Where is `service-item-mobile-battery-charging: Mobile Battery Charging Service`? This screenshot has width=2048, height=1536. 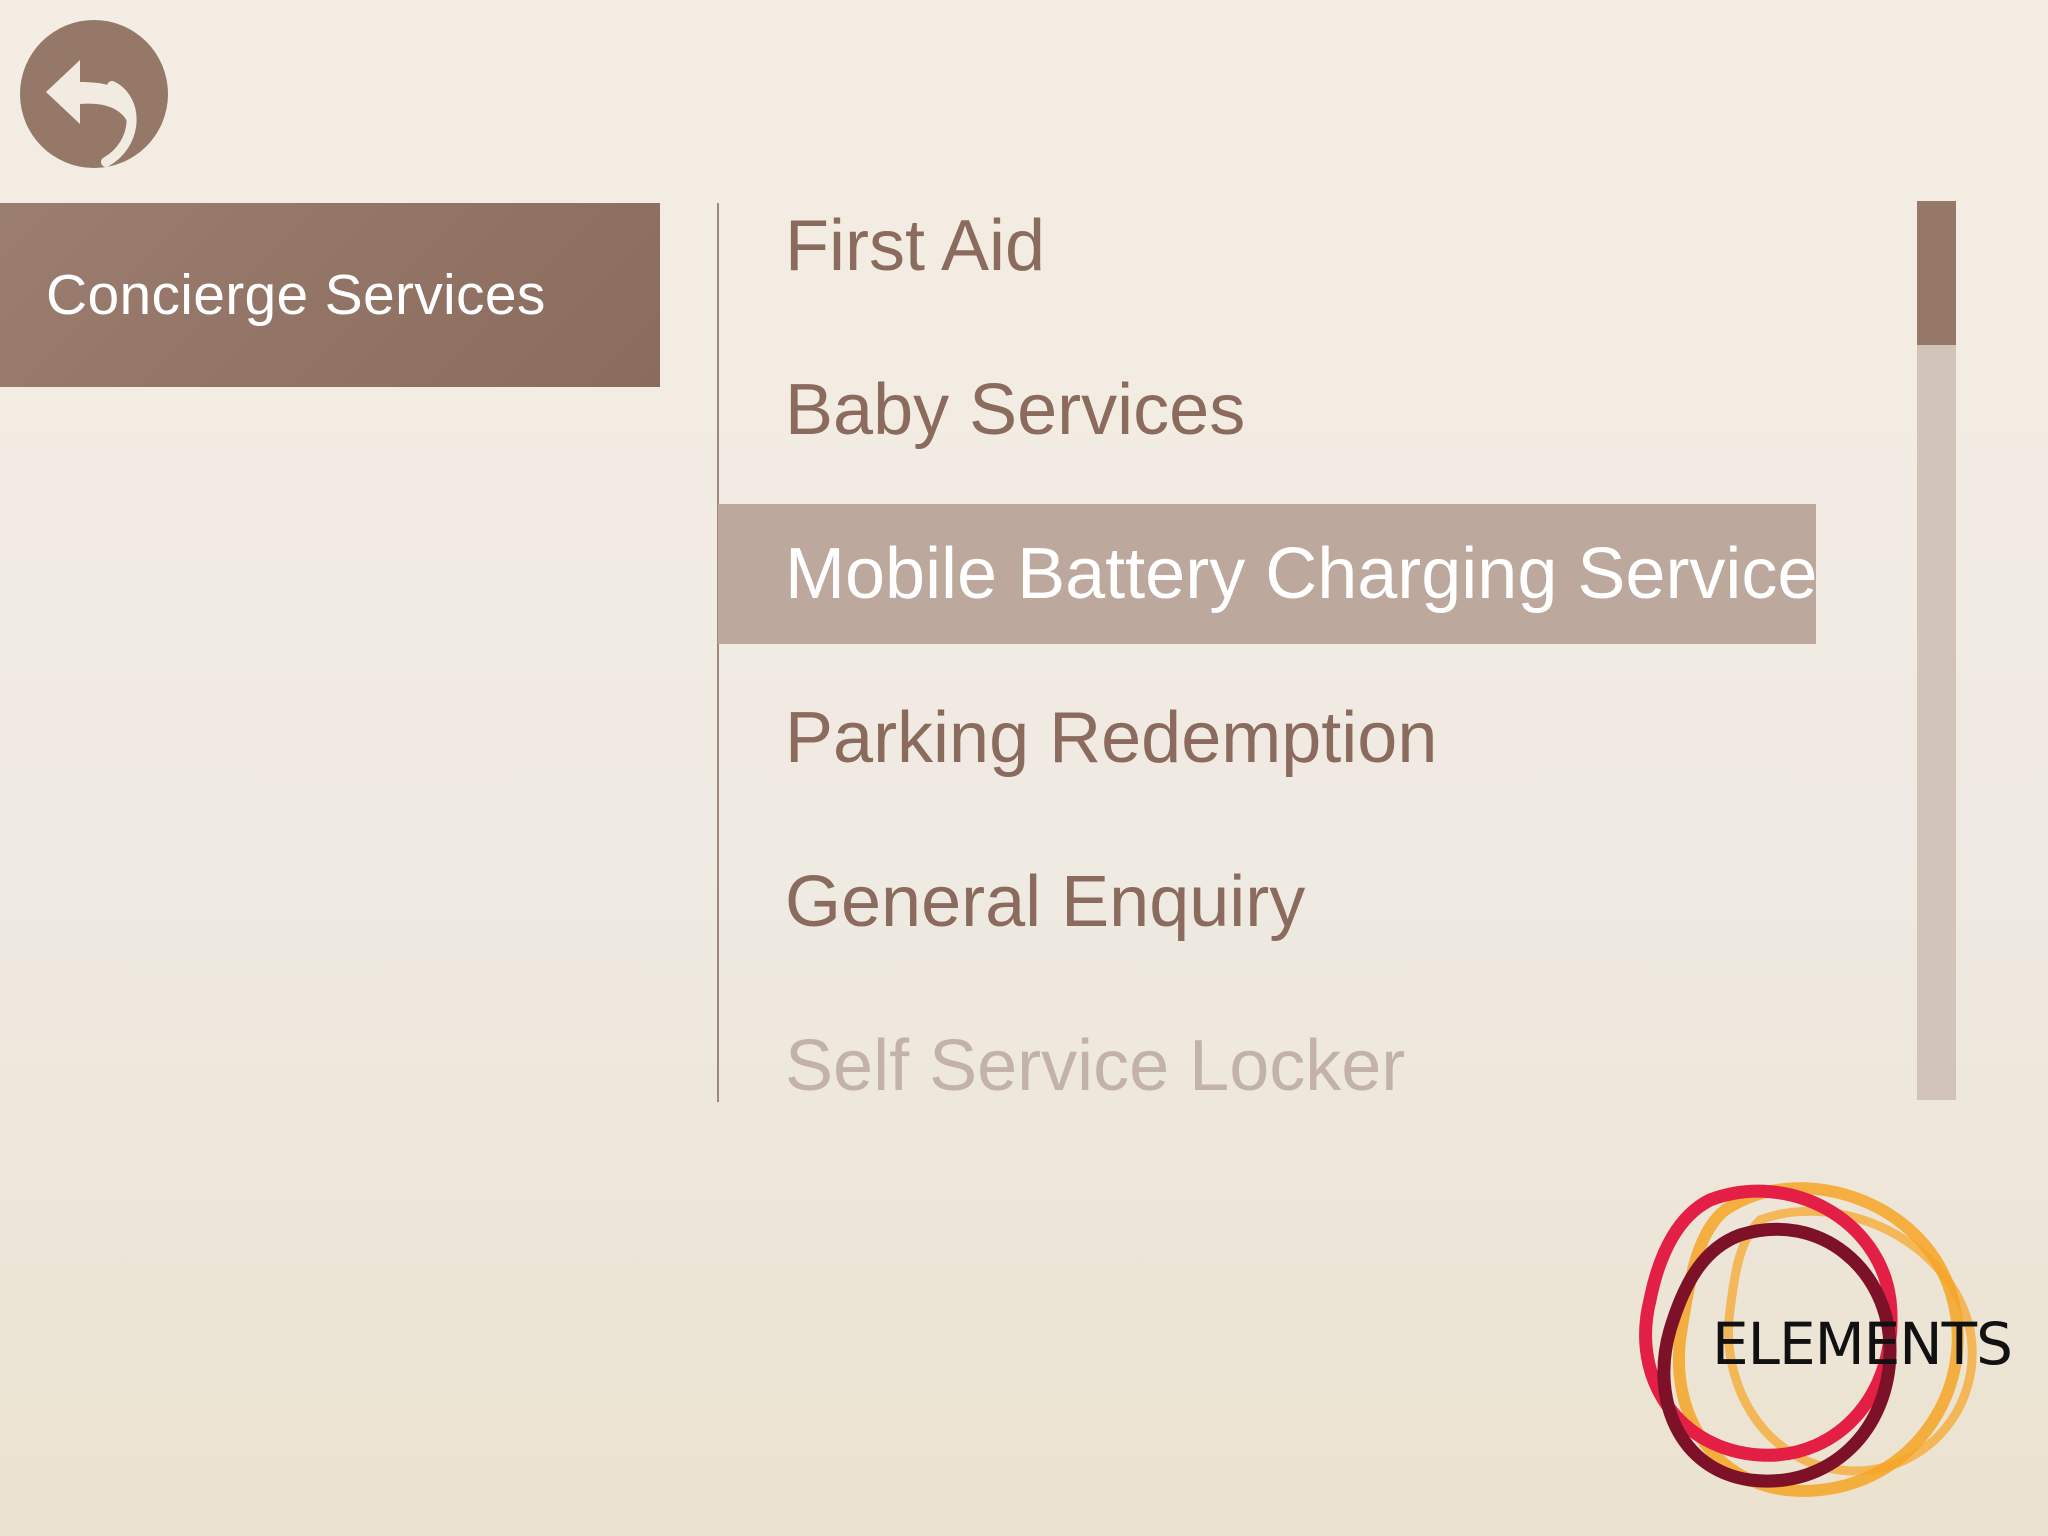 service-item-mobile-battery-charging: Mobile Battery Charging Service is located at coordinates (1267, 574).